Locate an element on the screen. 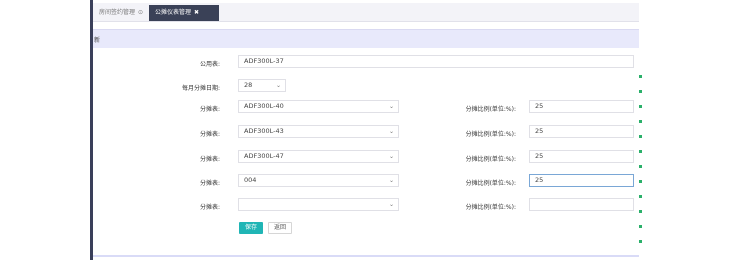 The image size is (730, 260). share-meter-value: ADF300L-43 is located at coordinates (264, 131).